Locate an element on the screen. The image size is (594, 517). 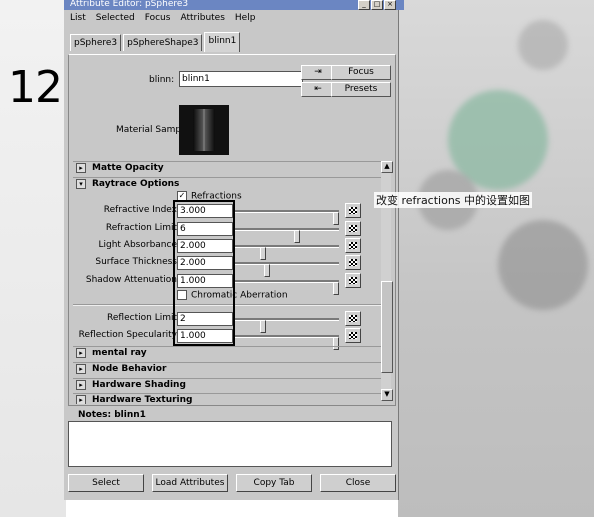
section-matte-opacity: ▸ Matte Opacity is located at coordinates (229, 167).